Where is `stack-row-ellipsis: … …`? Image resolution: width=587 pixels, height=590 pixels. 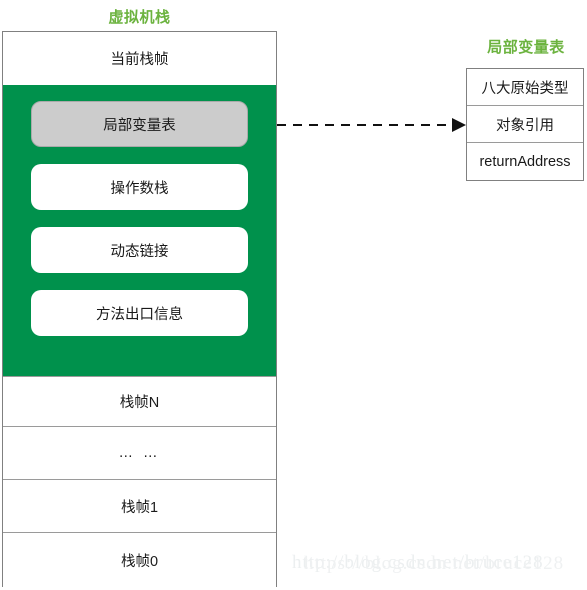 stack-row-ellipsis: … … is located at coordinates (139, 453).